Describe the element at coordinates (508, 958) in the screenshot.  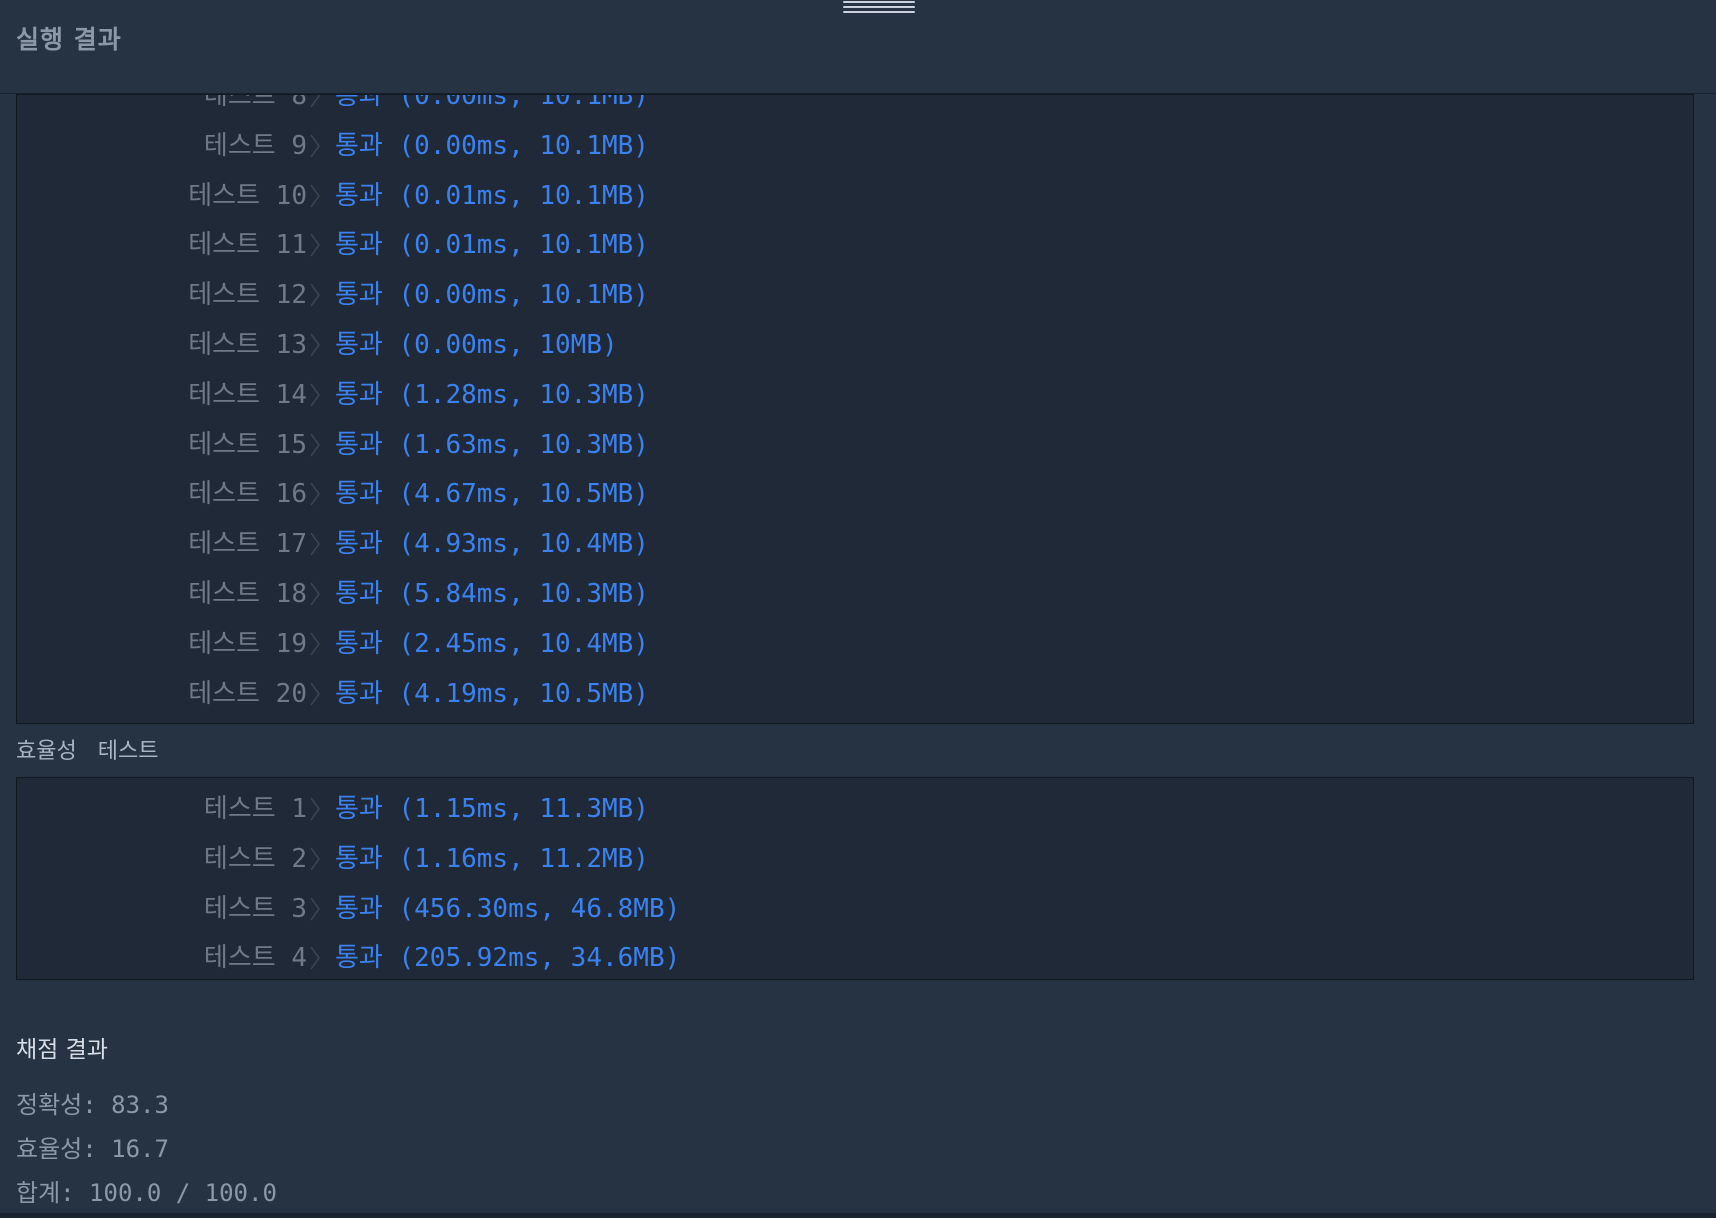
I see `test-result-text: 통과 (205.92ms, 34.6MB)` at that location.